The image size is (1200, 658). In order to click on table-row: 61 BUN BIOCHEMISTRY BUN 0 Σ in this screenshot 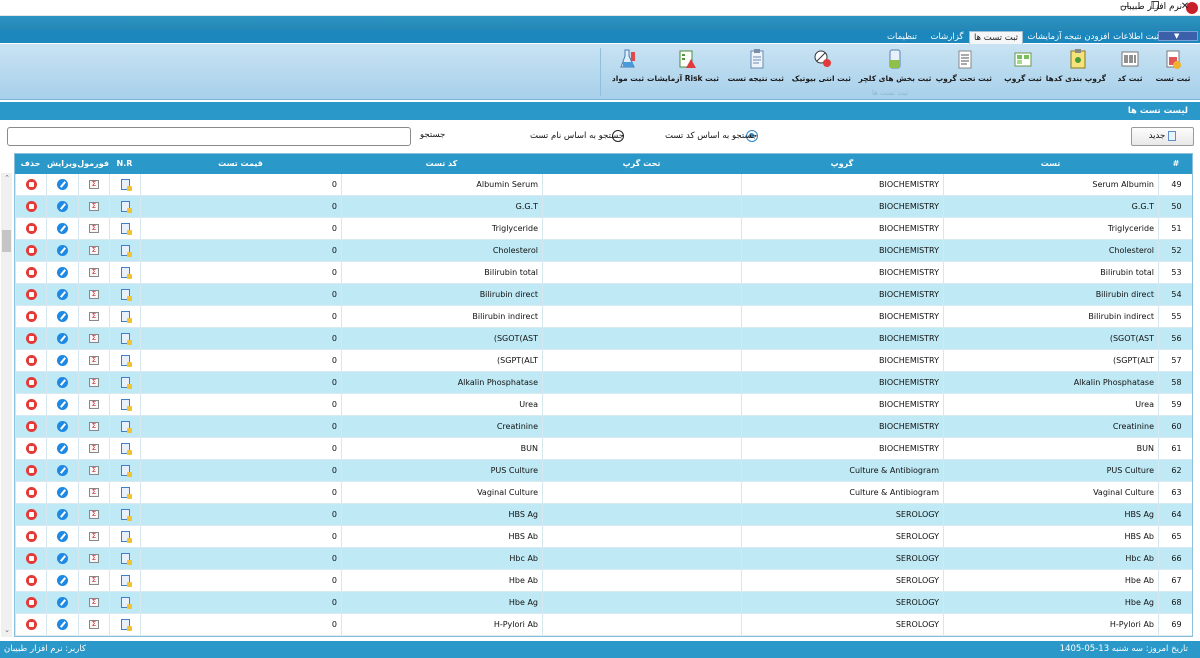, I will do `click(603, 449)`.